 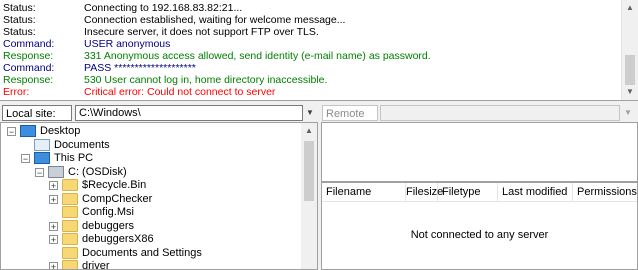 What do you see at coordinates (309, 171) in the screenshot?
I see `tree-scroll-thumb` at bounding box center [309, 171].